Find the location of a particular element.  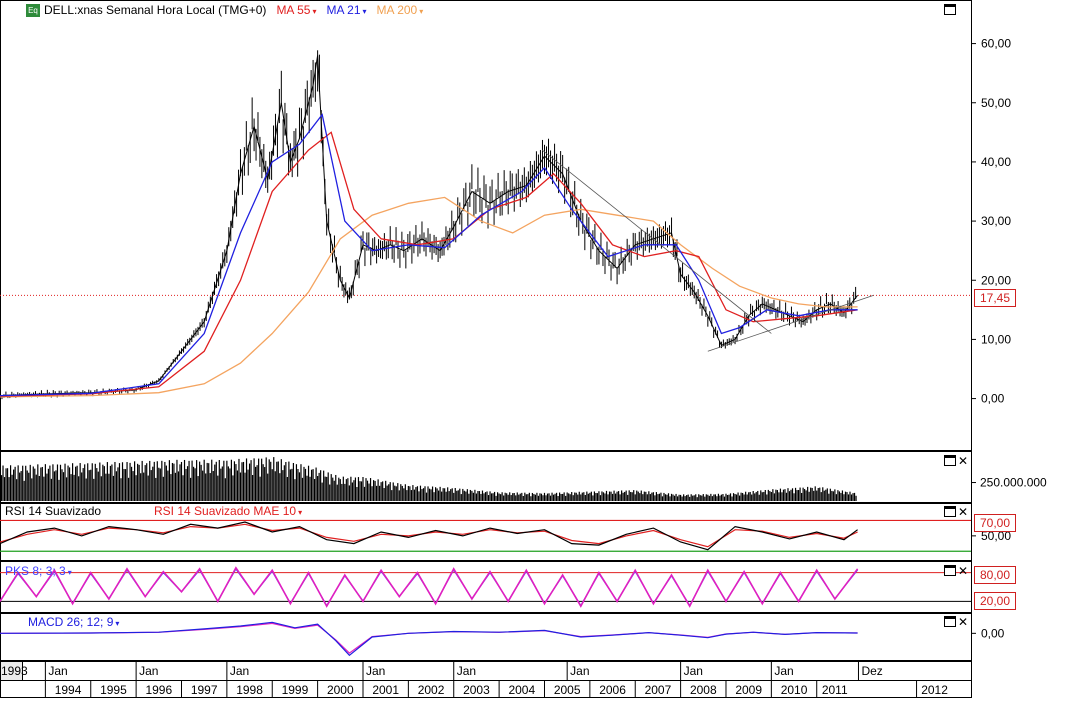

rsi-ma-line is located at coordinates (429, 535).